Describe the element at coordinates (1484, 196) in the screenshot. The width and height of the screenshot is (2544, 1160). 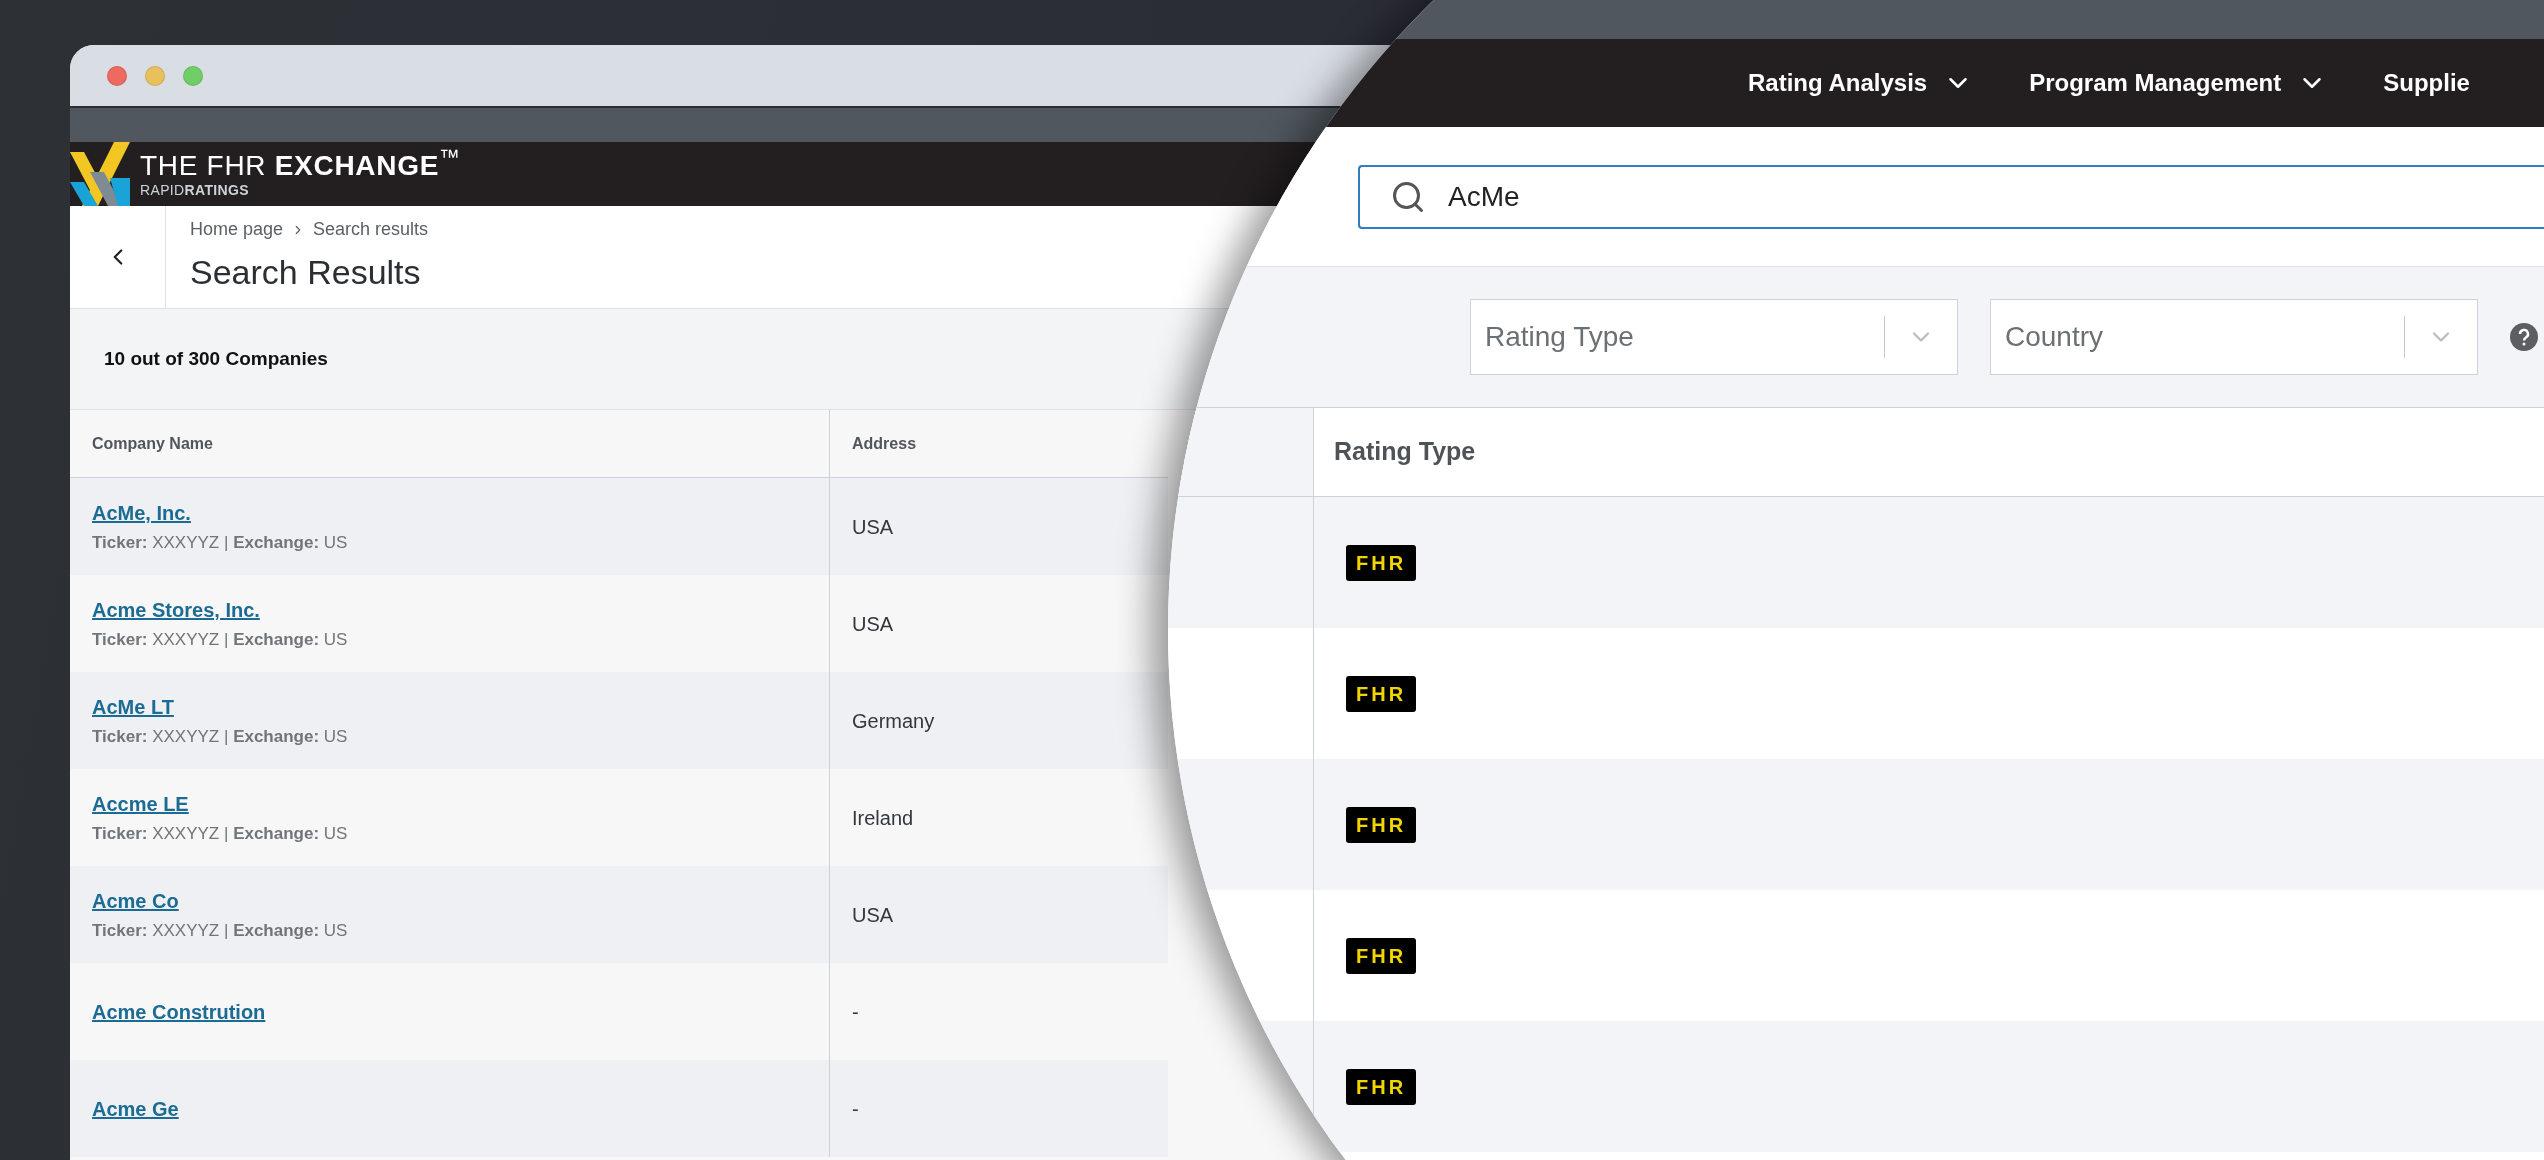
I see `search-value: AcMe` at that location.